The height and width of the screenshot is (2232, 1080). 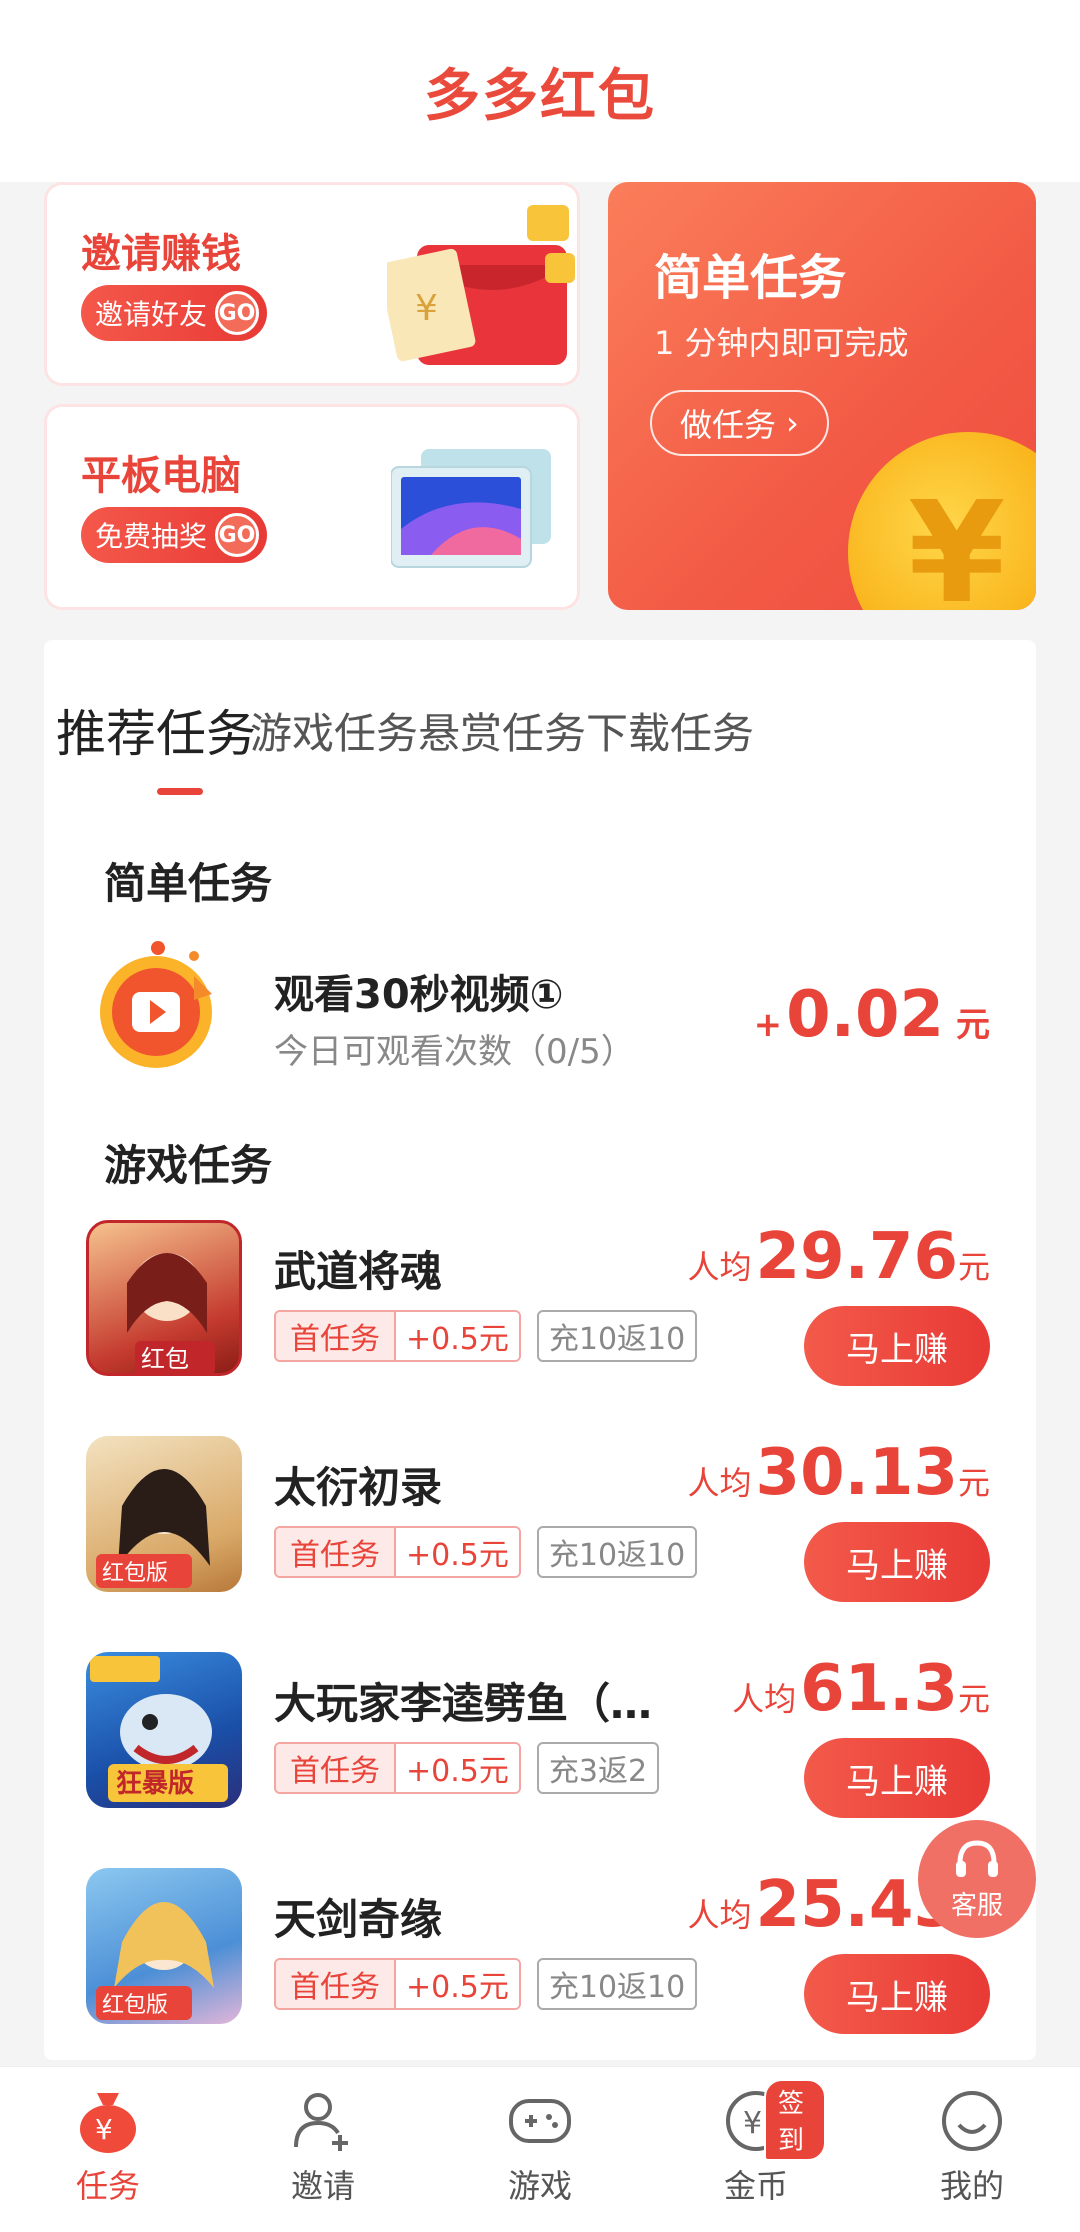 What do you see at coordinates (419, 991) in the screenshot?
I see `video-task-name: 观看30秒视频①` at bounding box center [419, 991].